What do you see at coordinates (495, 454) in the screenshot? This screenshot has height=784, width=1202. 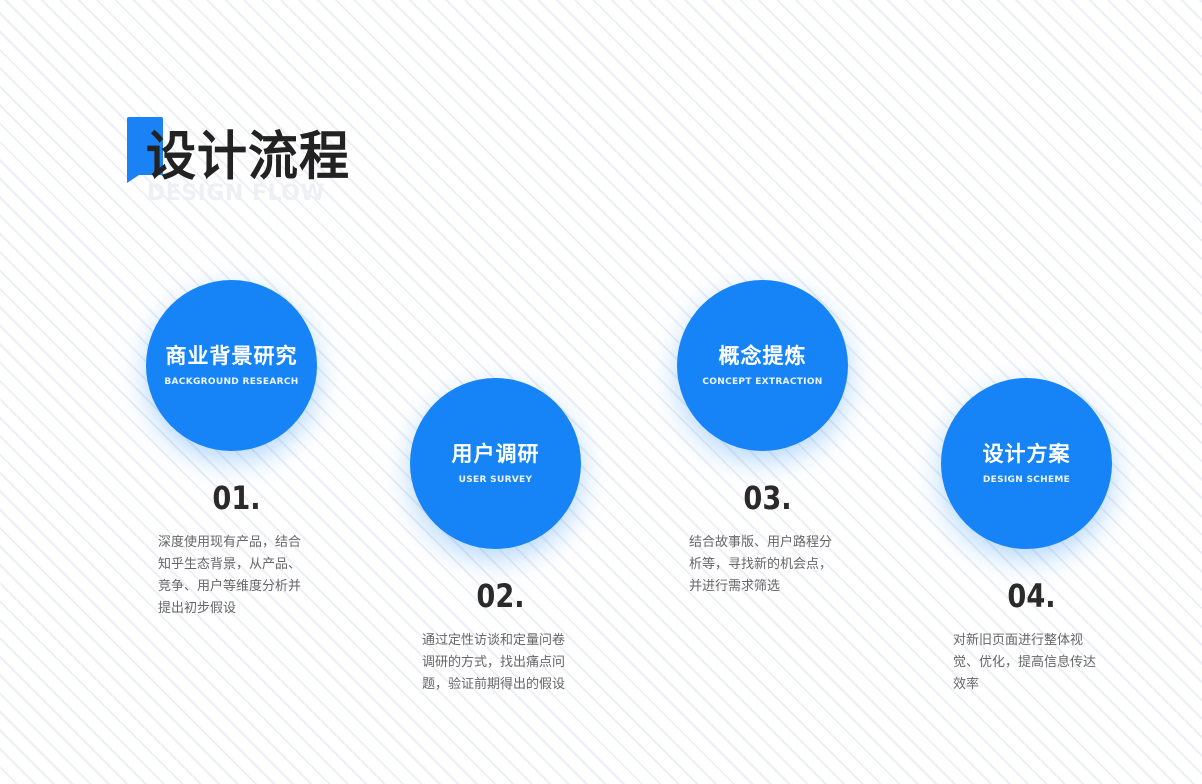 I see `step-2-title: 用户调研` at bounding box center [495, 454].